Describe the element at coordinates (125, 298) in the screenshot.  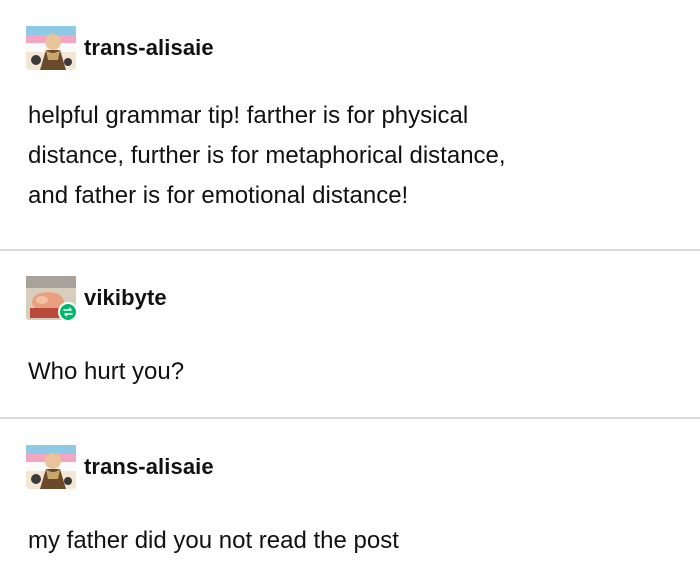
I see `username: vikibyte` at that location.